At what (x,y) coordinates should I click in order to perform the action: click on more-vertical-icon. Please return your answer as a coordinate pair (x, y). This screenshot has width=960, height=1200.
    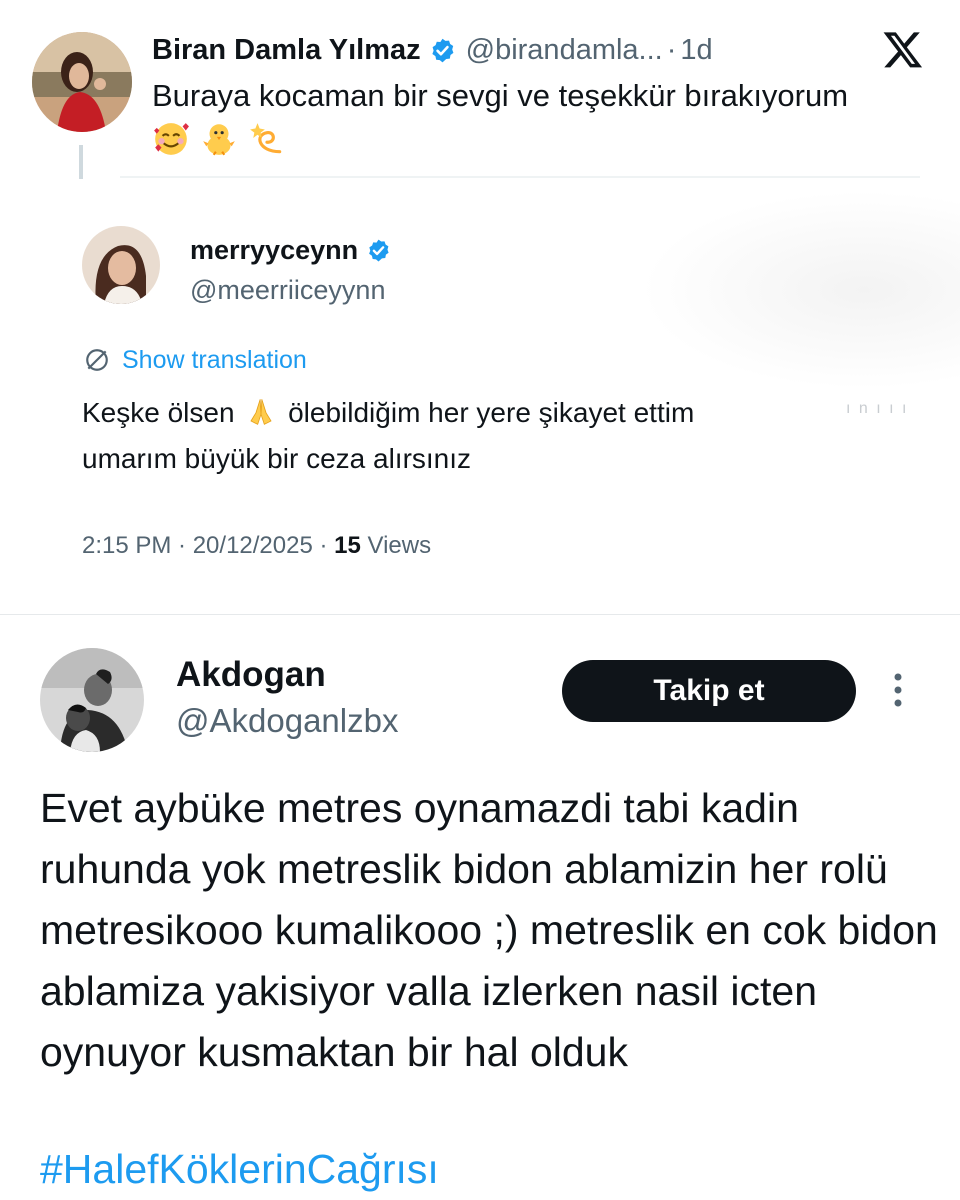
    Looking at the image, I should click on (898, 690).